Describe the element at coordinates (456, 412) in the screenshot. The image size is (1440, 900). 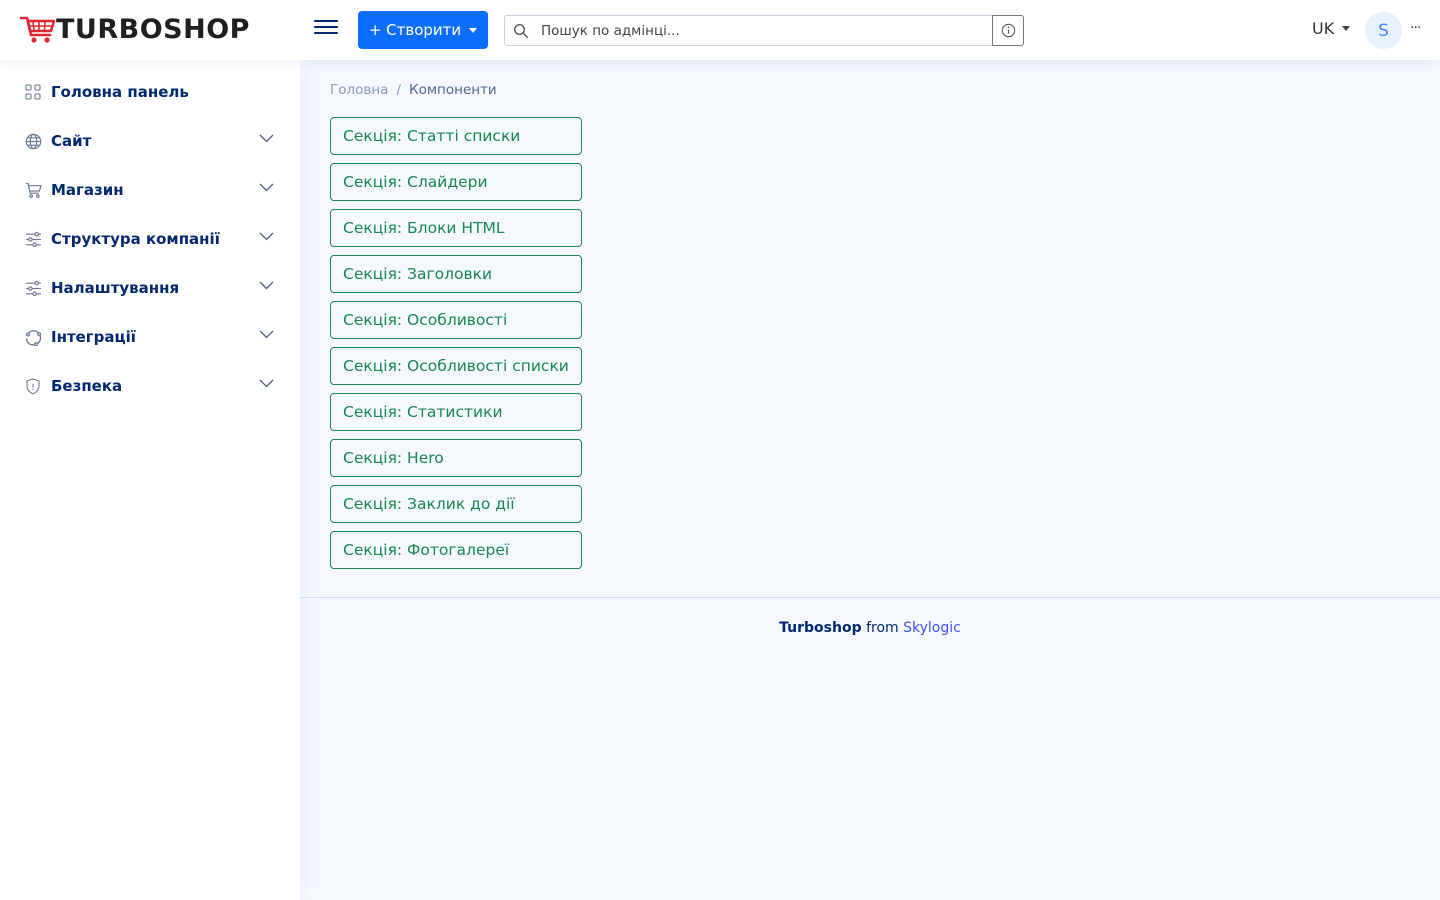
I see `section-button-statistics: Секція: Статистики` at that location.